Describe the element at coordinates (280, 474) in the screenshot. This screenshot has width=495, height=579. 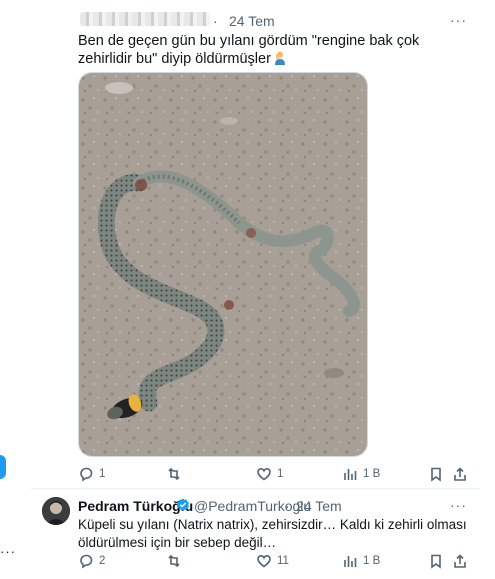
I see `like-count: 1` at that location.